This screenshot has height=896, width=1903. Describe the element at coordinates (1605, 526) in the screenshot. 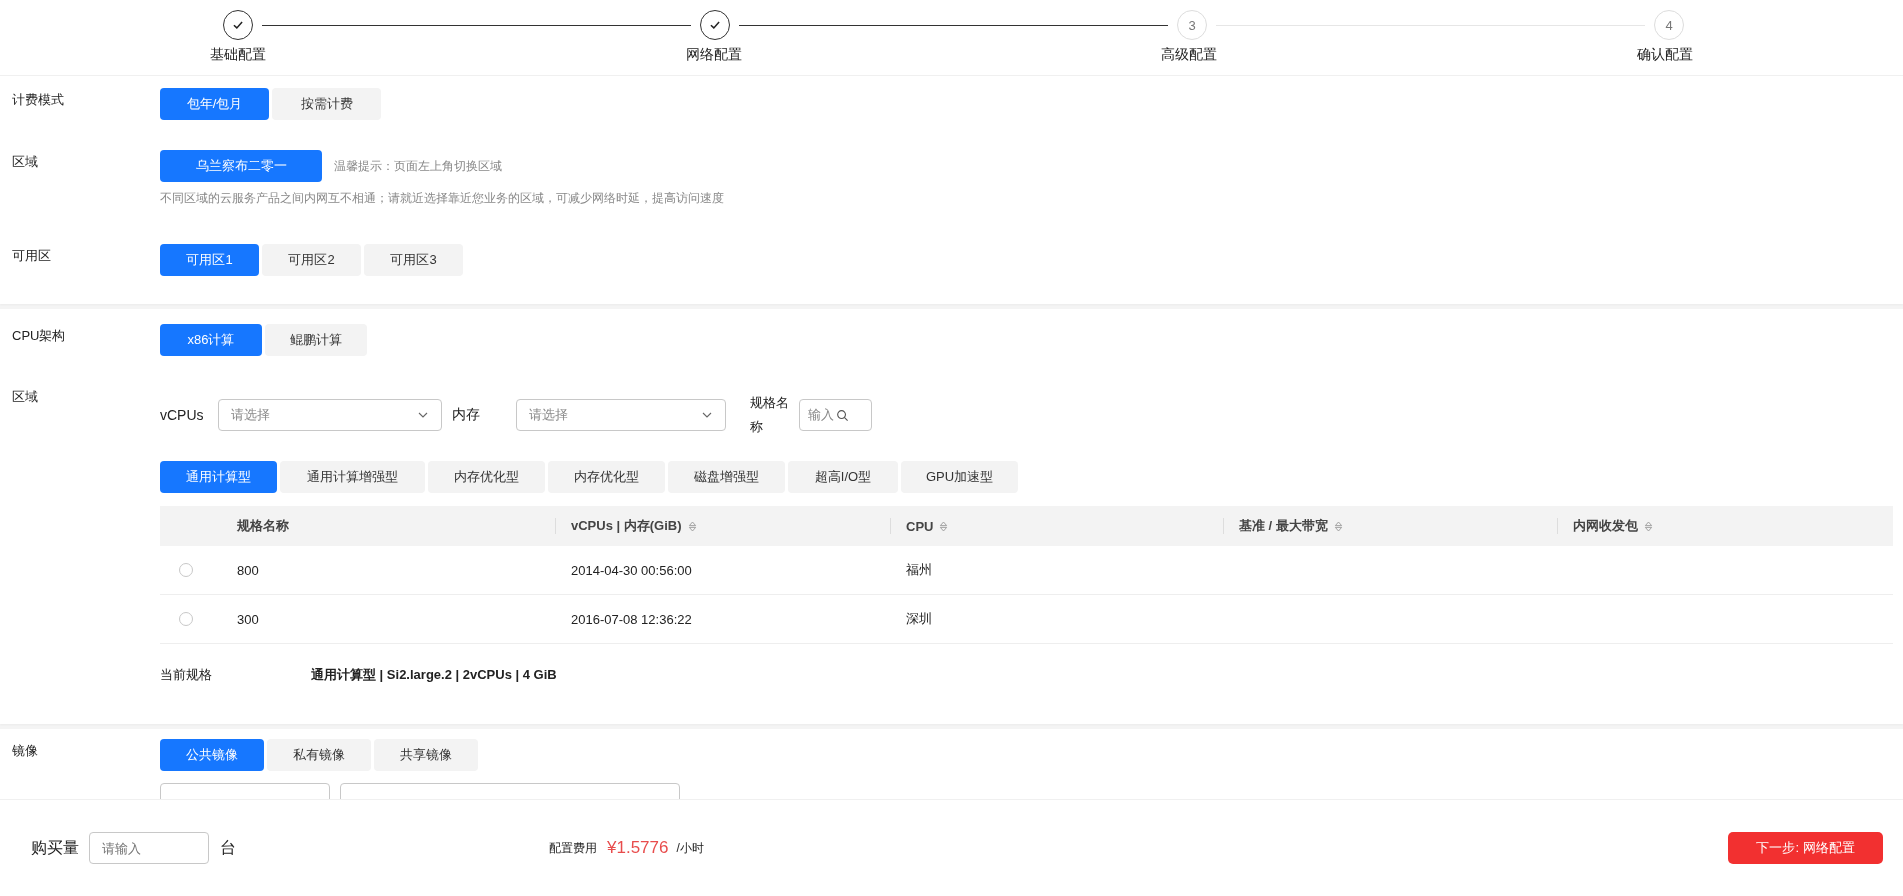

I see `column-header: 内网收发包` at that location.